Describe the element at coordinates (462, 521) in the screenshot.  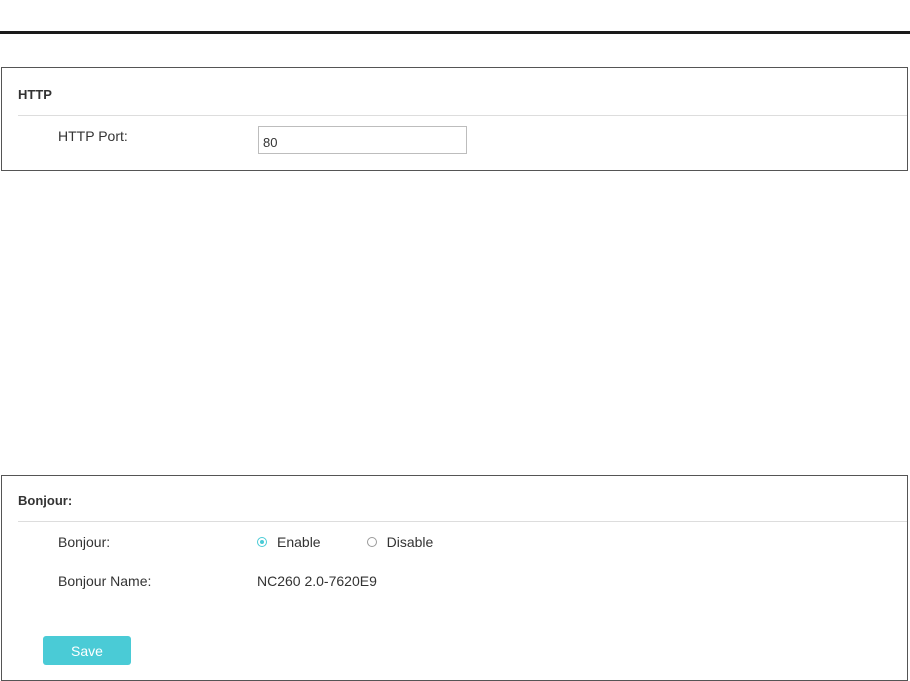
I see `bonjour-section-divider` at that location.